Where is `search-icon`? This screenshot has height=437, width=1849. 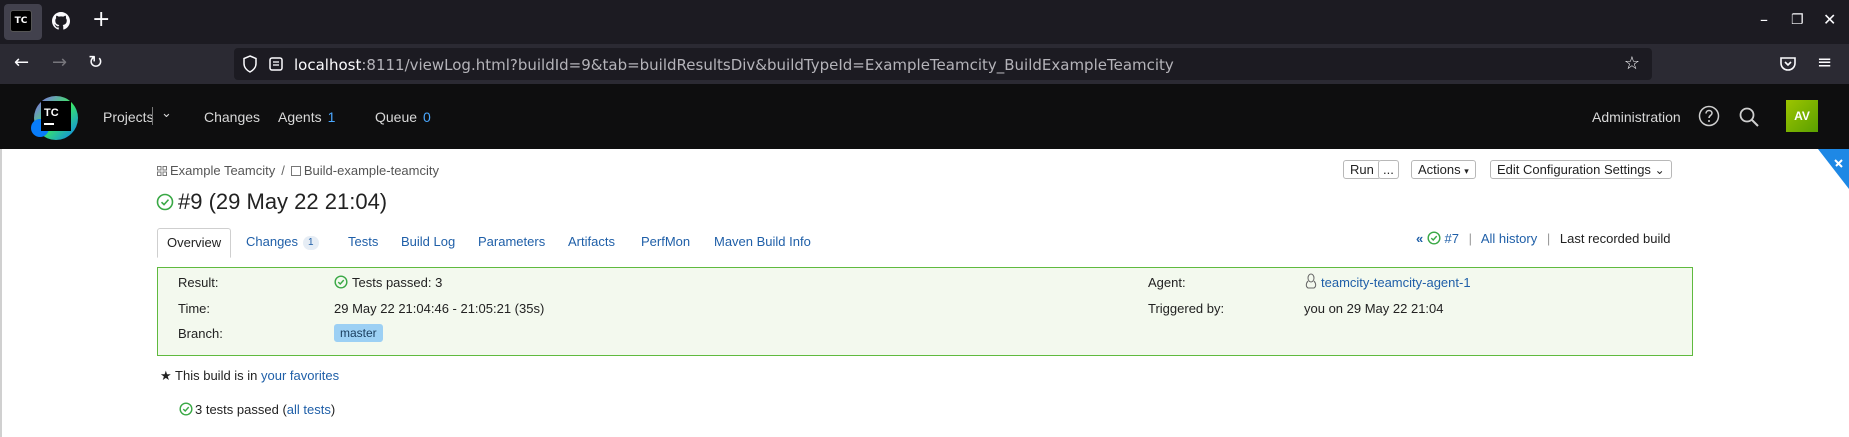 search-icon is located at coordinates (1749, 117).